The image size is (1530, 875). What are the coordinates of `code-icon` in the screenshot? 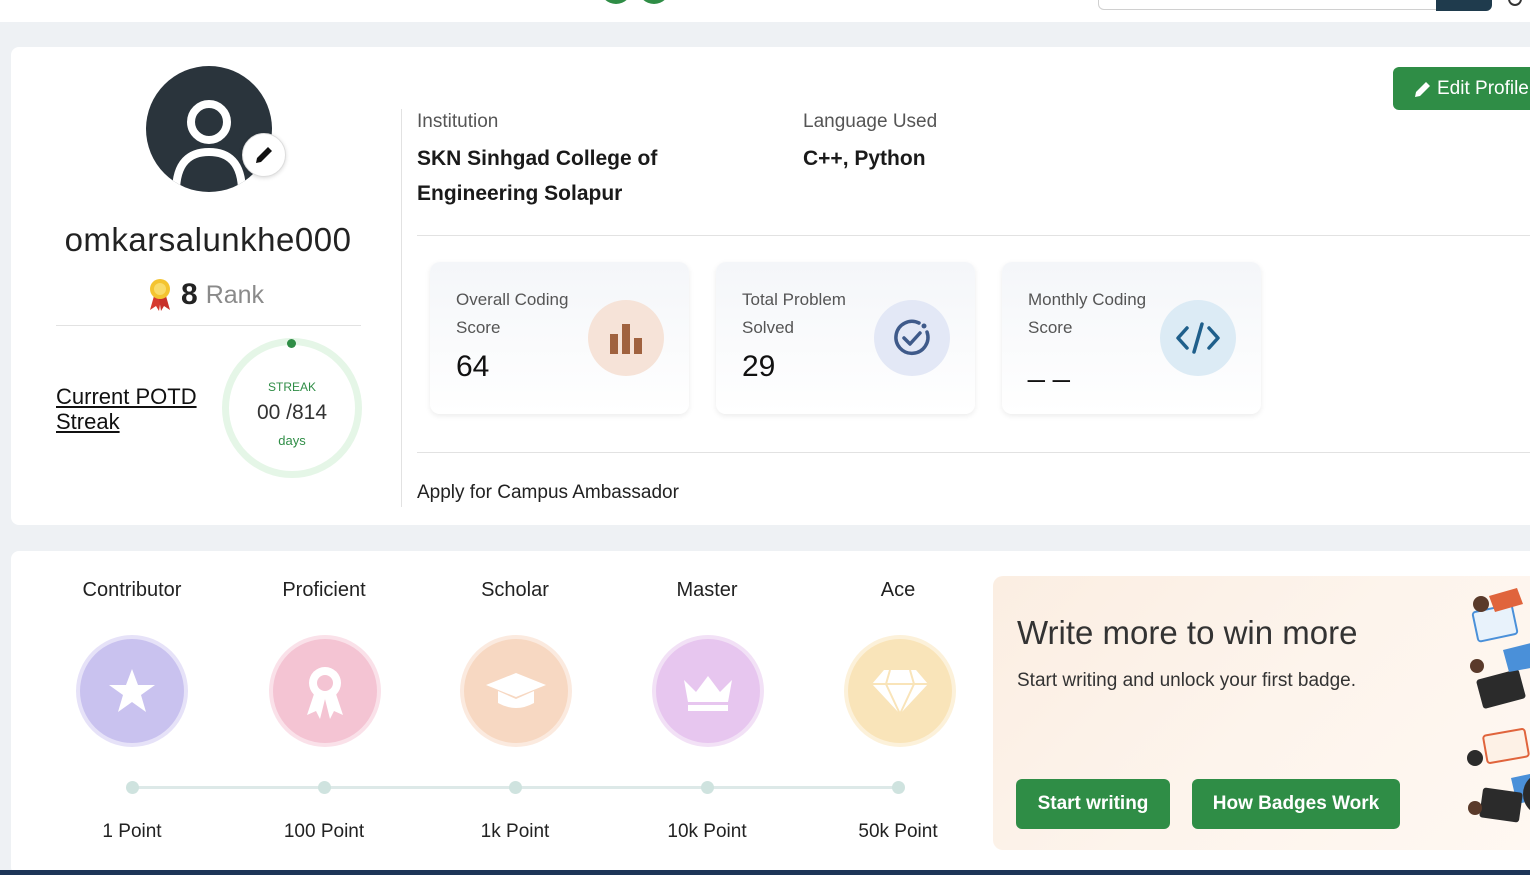 It's located at (1198, 338).